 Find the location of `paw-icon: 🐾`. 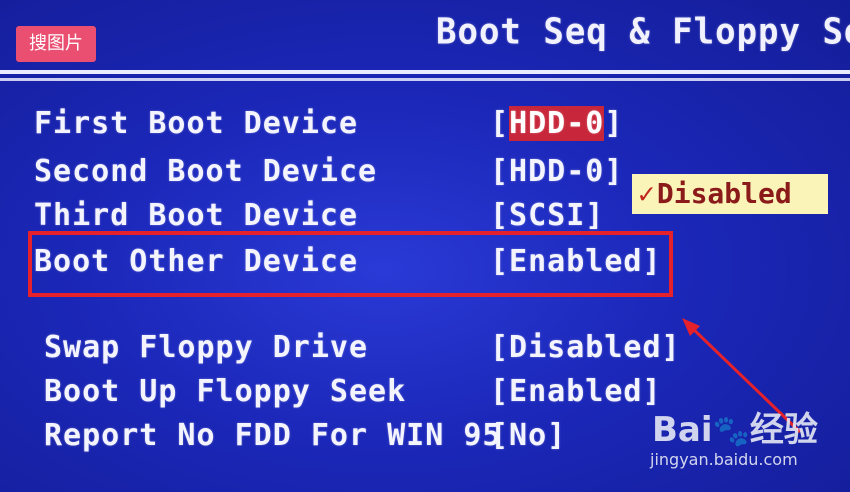

paw-icon: 🐾 is located at coordinates (731, 431).